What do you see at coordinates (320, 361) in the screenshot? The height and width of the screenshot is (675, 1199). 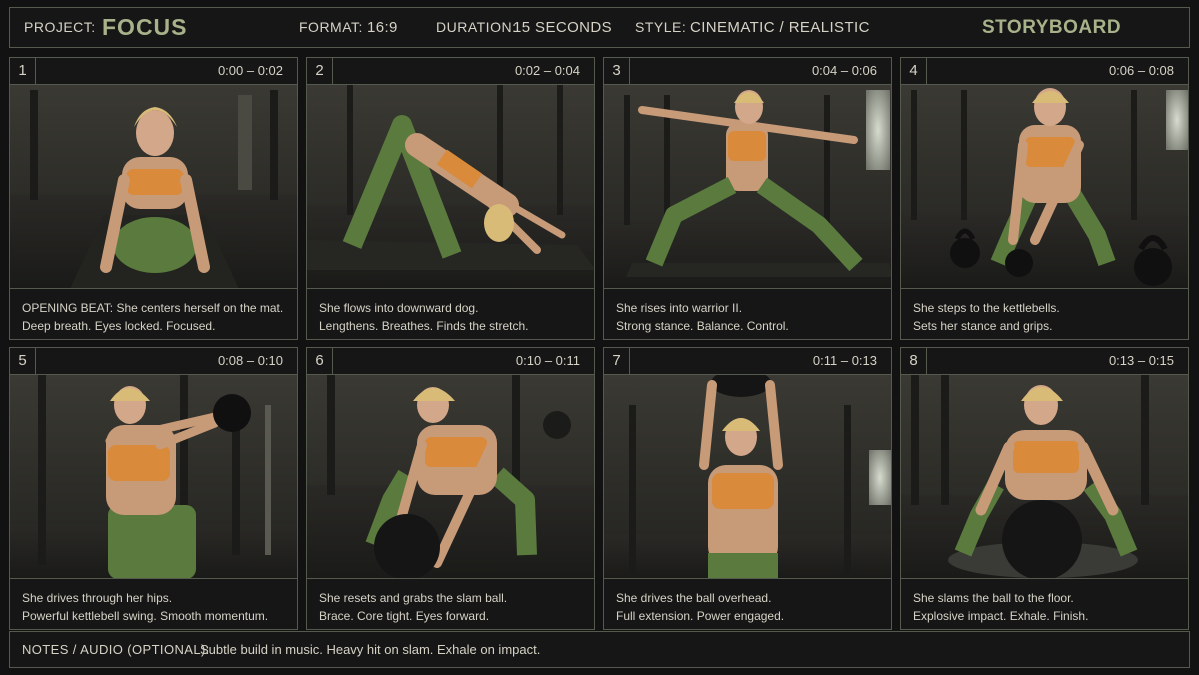 I see `panel-number: 6` at bounding box center [320, 361].